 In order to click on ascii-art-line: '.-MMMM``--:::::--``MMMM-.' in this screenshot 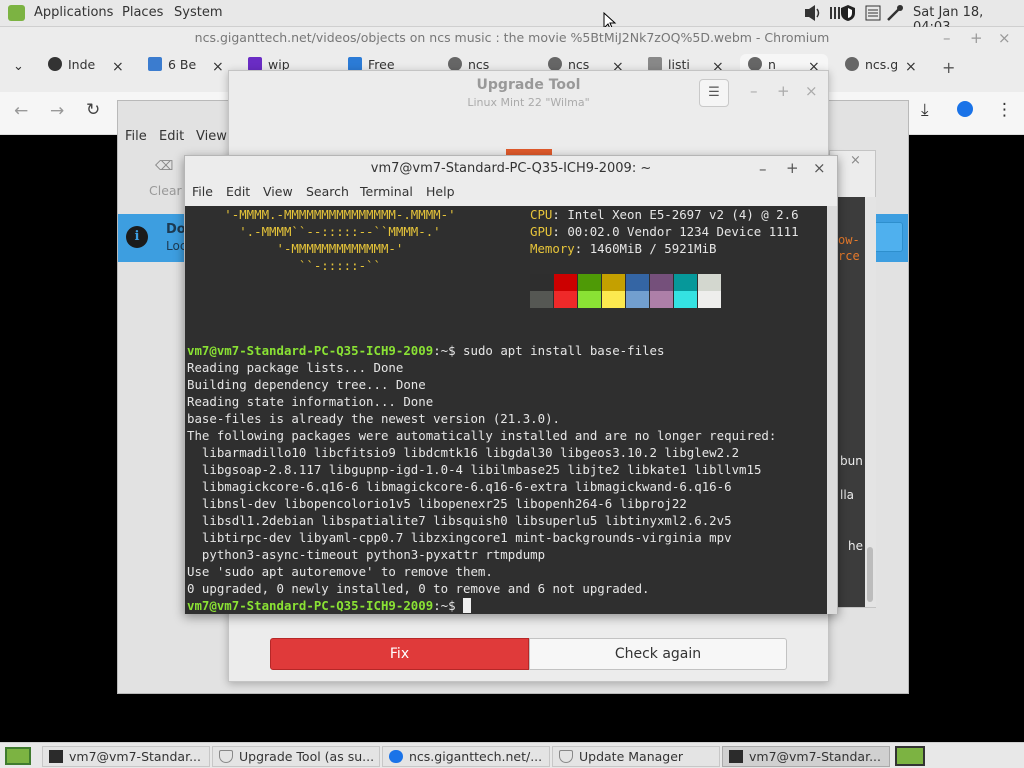, I will do `click(314, 231)`.